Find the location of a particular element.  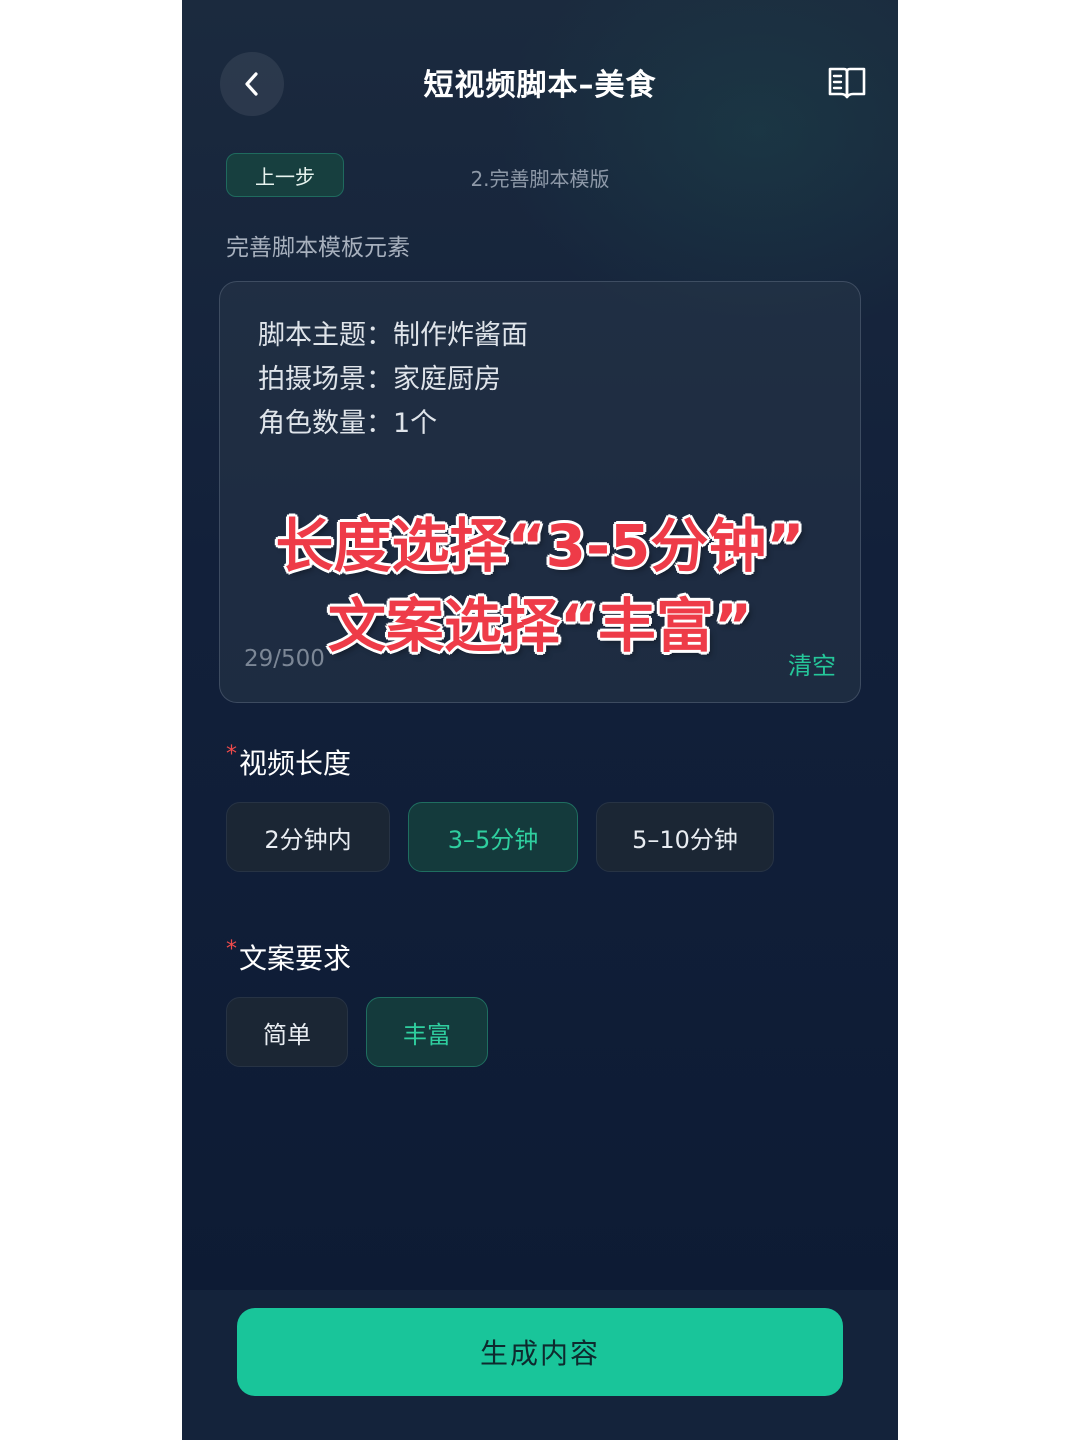

length-option-3-5min: 3–5分钟 is located at coordinates (493, 837).